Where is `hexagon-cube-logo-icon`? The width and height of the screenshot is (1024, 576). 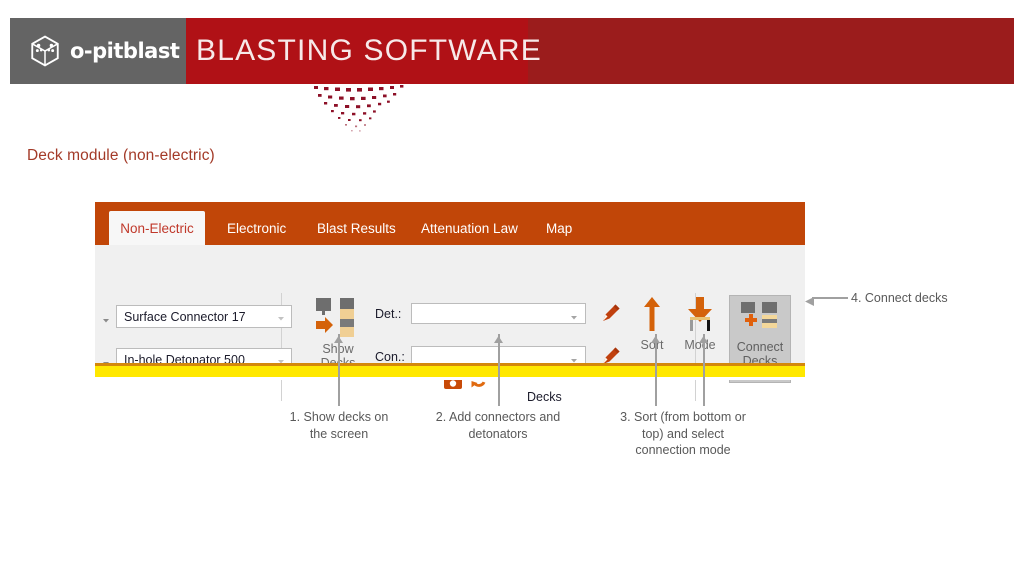 hexagon-cube-logo-icon is located at coordinates (45, 51).